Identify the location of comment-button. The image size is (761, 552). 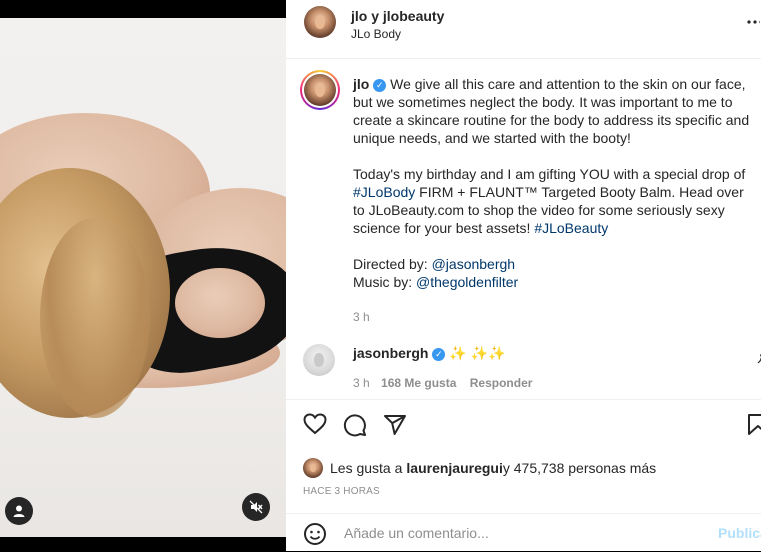
(355, 427).